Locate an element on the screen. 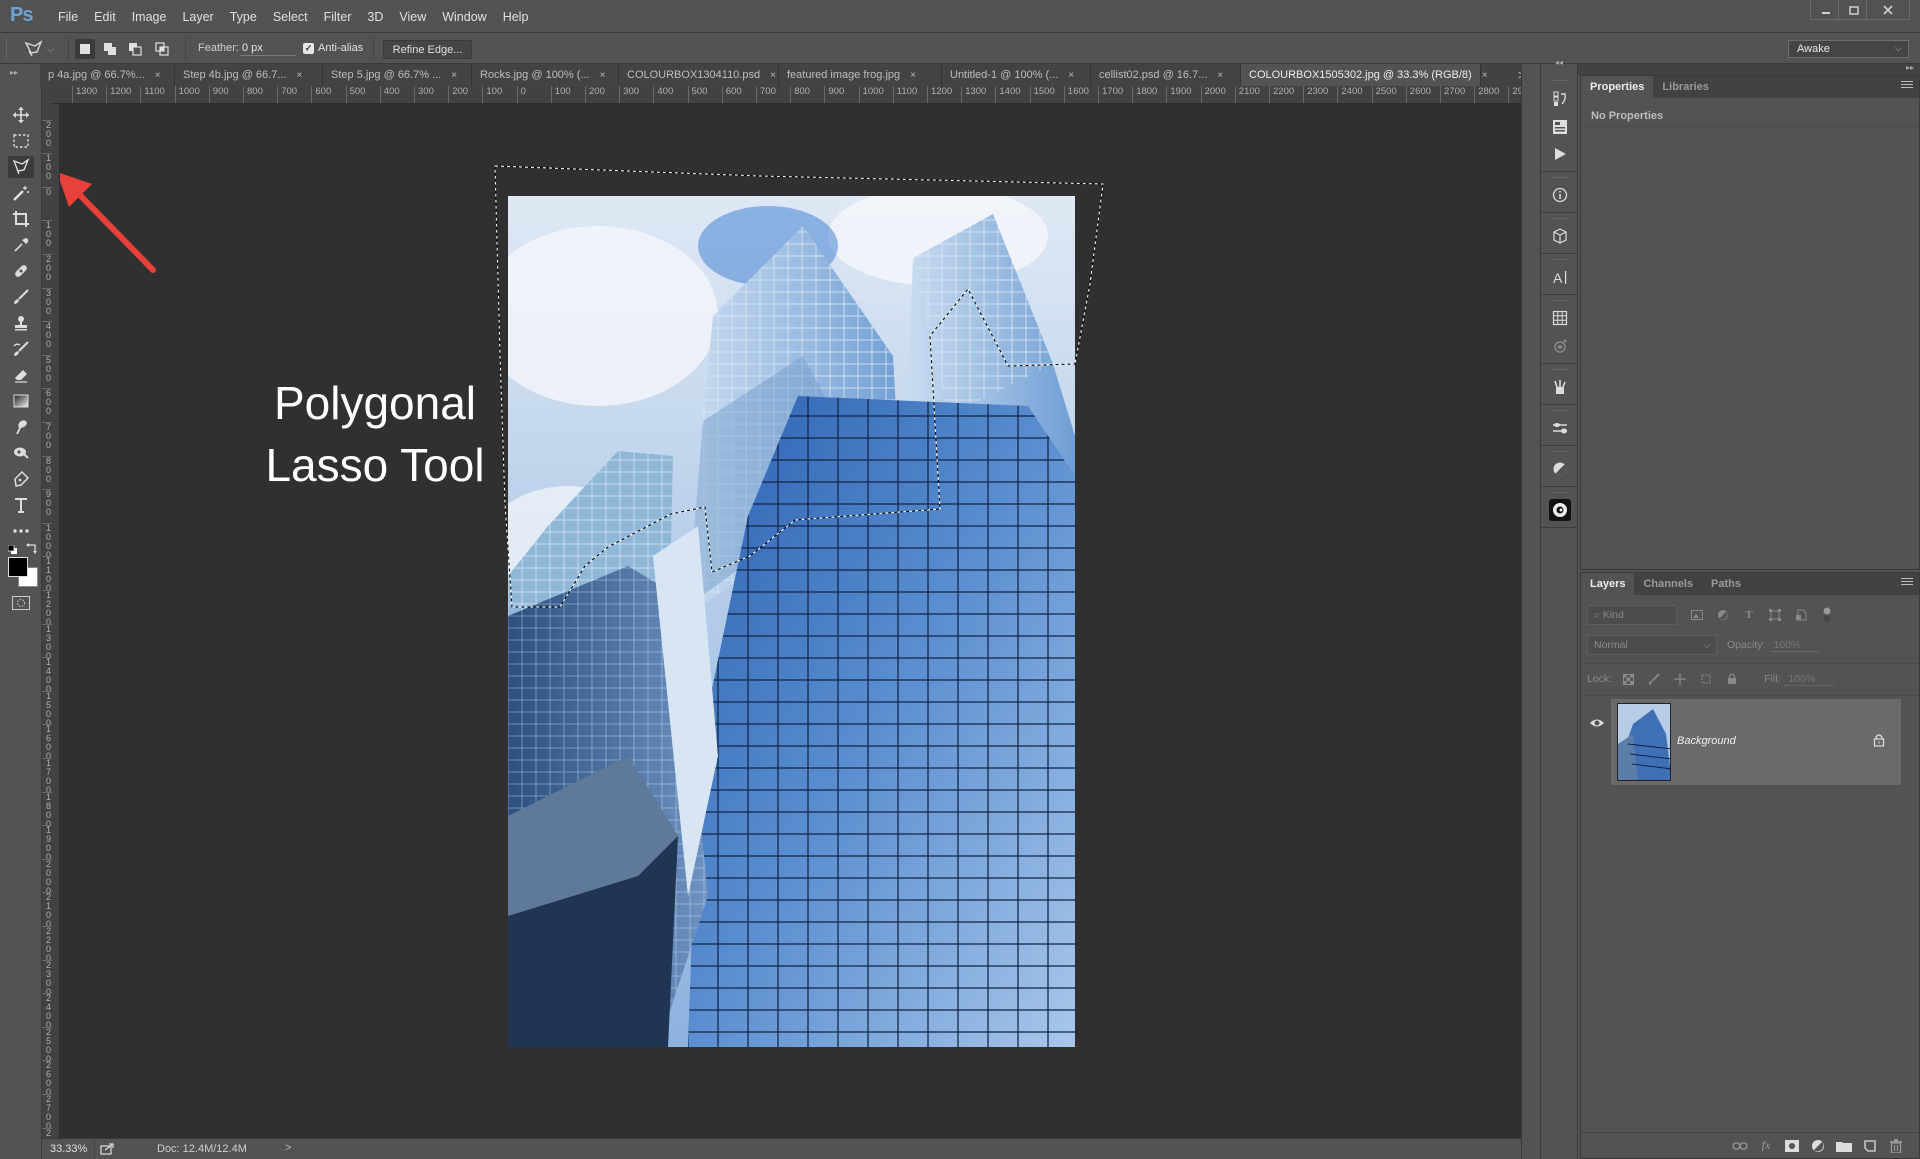 The height and width of the screenshot is (1159, 1920). magic-wand-tool is located at coordinates (21, 193).